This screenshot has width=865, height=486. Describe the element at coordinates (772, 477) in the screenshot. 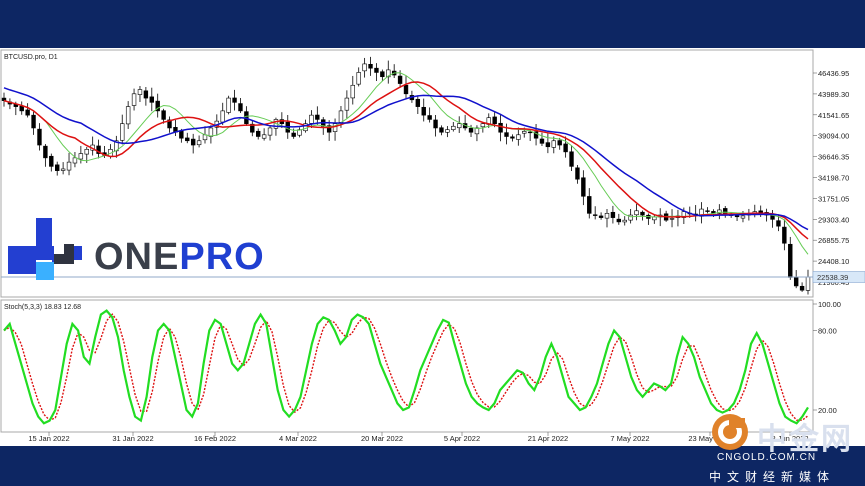

I see `watermark-tagline: 中文财经新媒体` at that location.